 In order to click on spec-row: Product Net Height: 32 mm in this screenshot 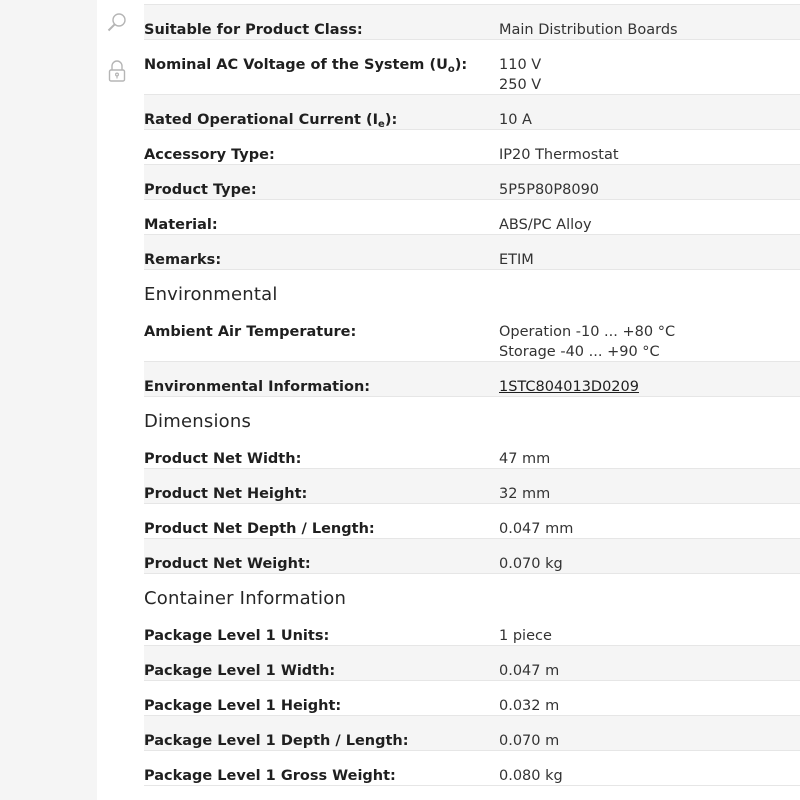, I will do `click(472, 486)`.